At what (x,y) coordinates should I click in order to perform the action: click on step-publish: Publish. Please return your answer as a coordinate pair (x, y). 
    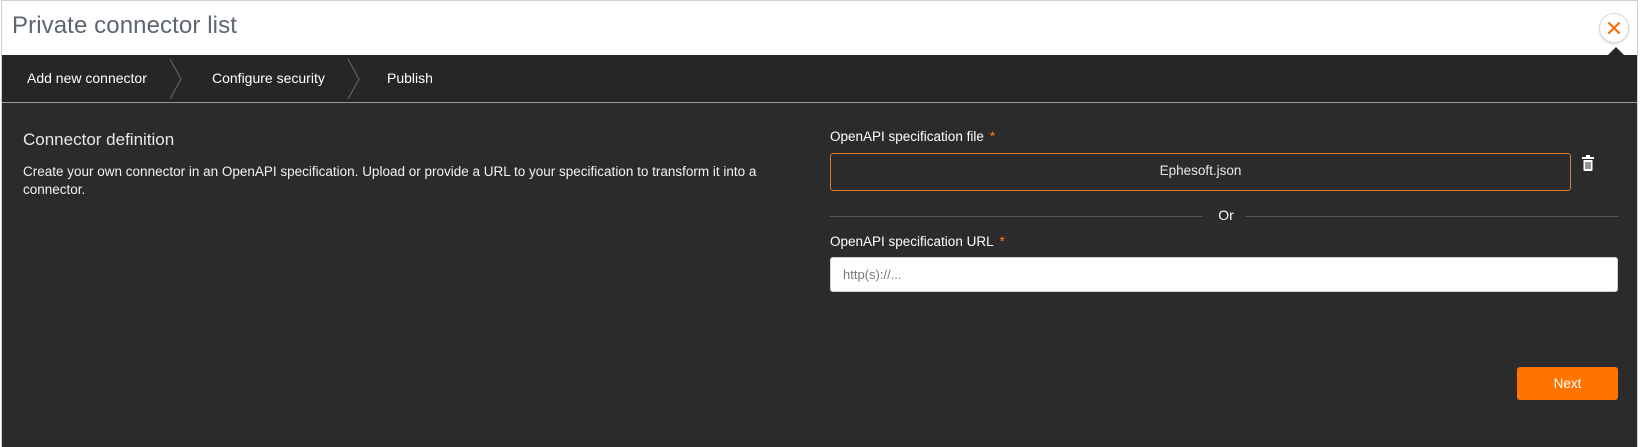
    Looking at the image, I should click on (410, 78).